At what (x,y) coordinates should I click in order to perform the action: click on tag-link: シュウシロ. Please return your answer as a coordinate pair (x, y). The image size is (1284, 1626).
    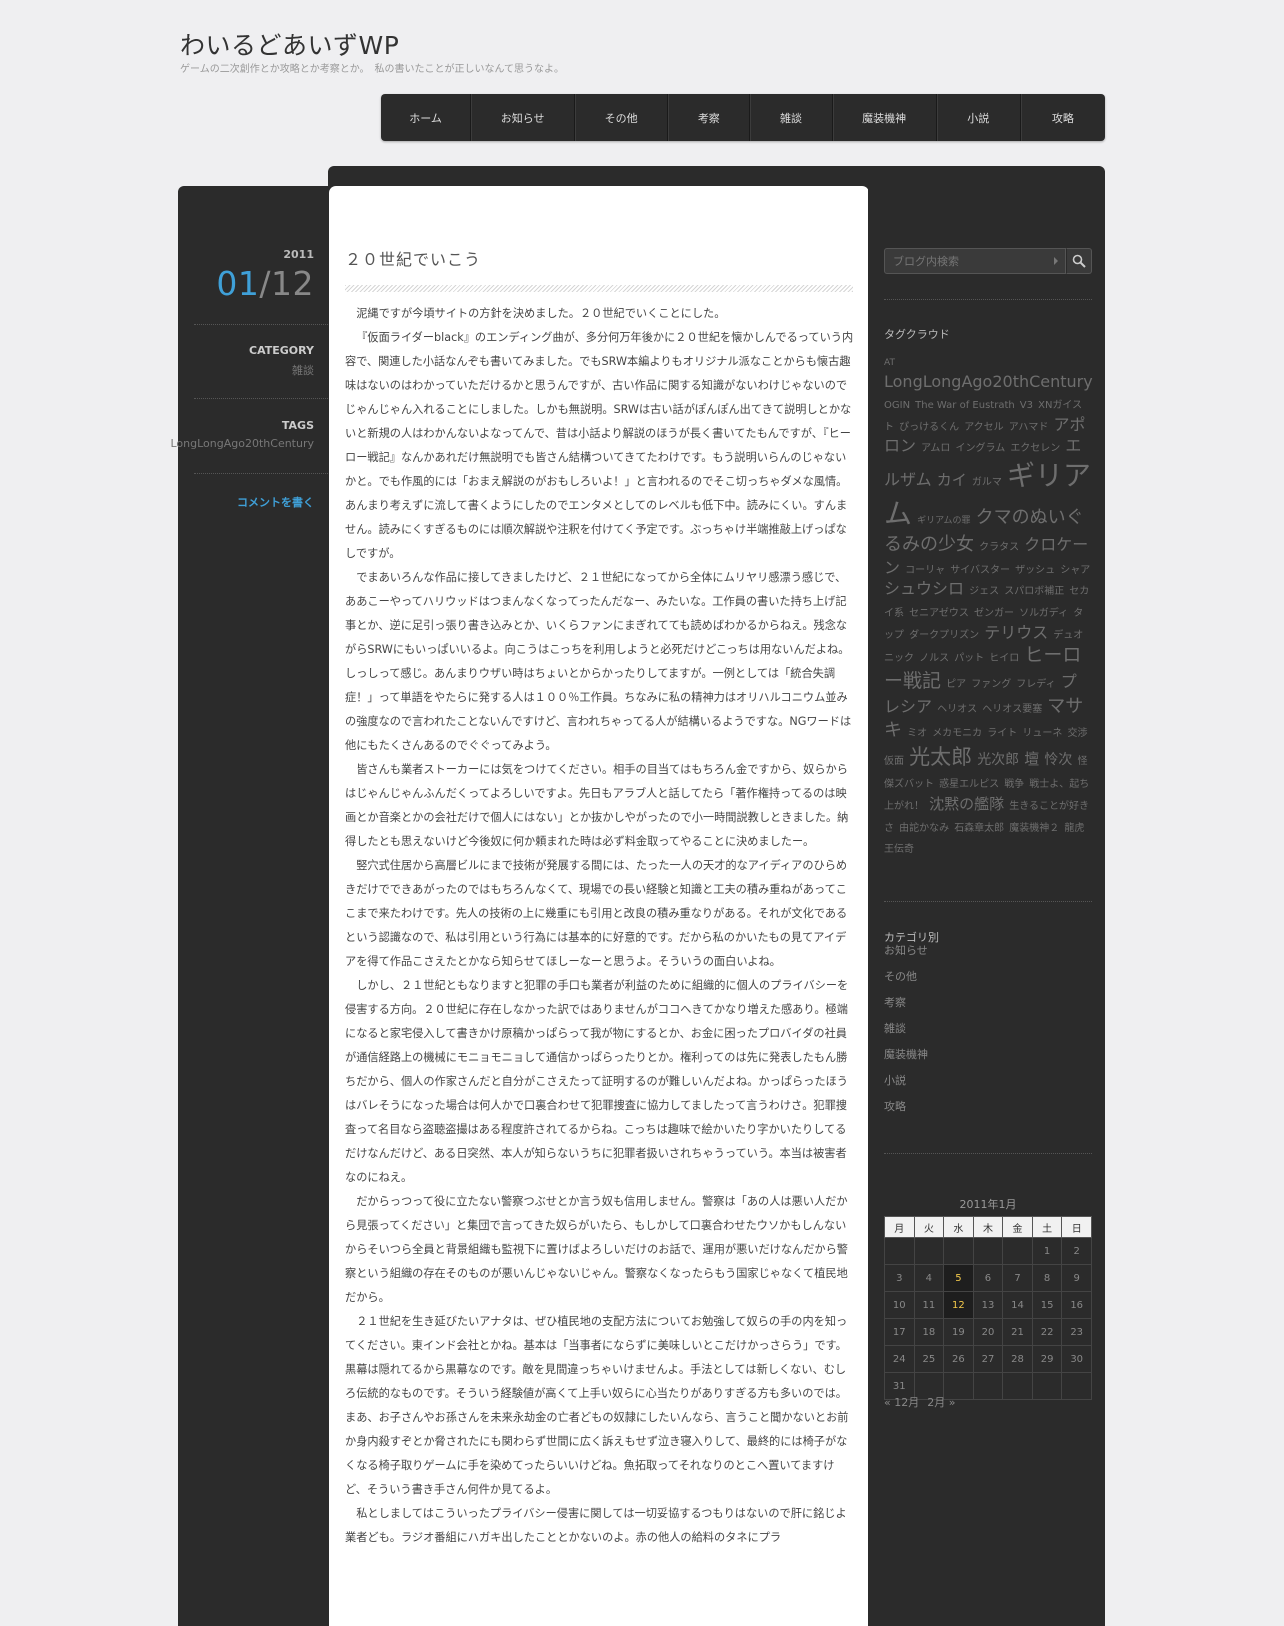
    Looking at the image, I should click on (924, 588).